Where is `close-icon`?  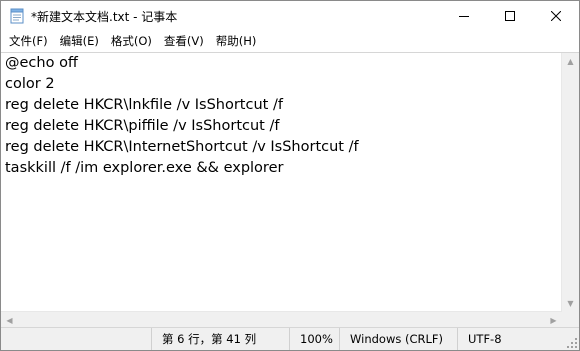
close-icon is located at coordinates (556, 16).